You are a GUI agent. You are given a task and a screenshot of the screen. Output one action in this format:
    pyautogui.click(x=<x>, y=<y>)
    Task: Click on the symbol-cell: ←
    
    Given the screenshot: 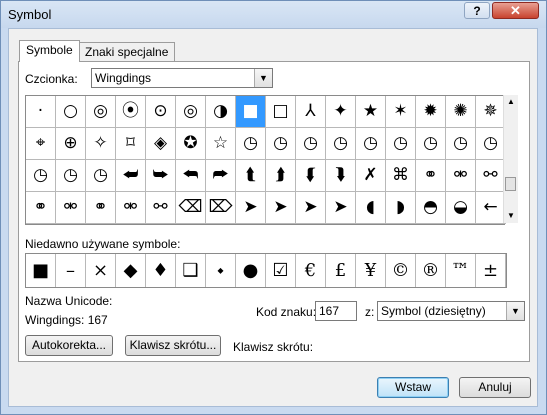 What is the action you would take?
    pyautogui.click(x=491, y=208)
    